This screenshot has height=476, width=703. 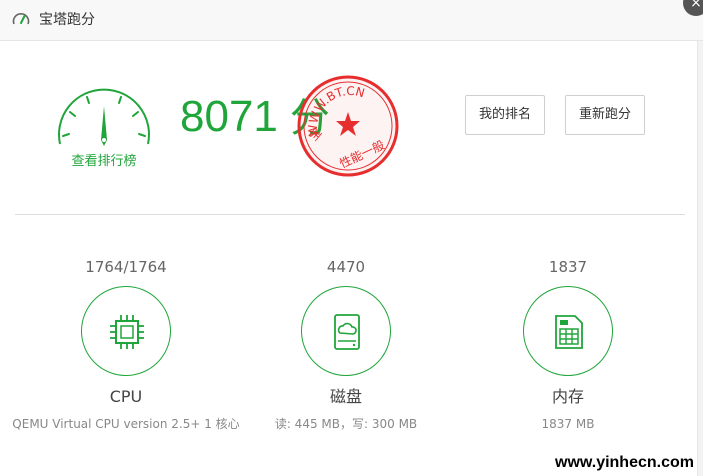 I want to click on memory-icon-circle, so click(x=568, y=331).